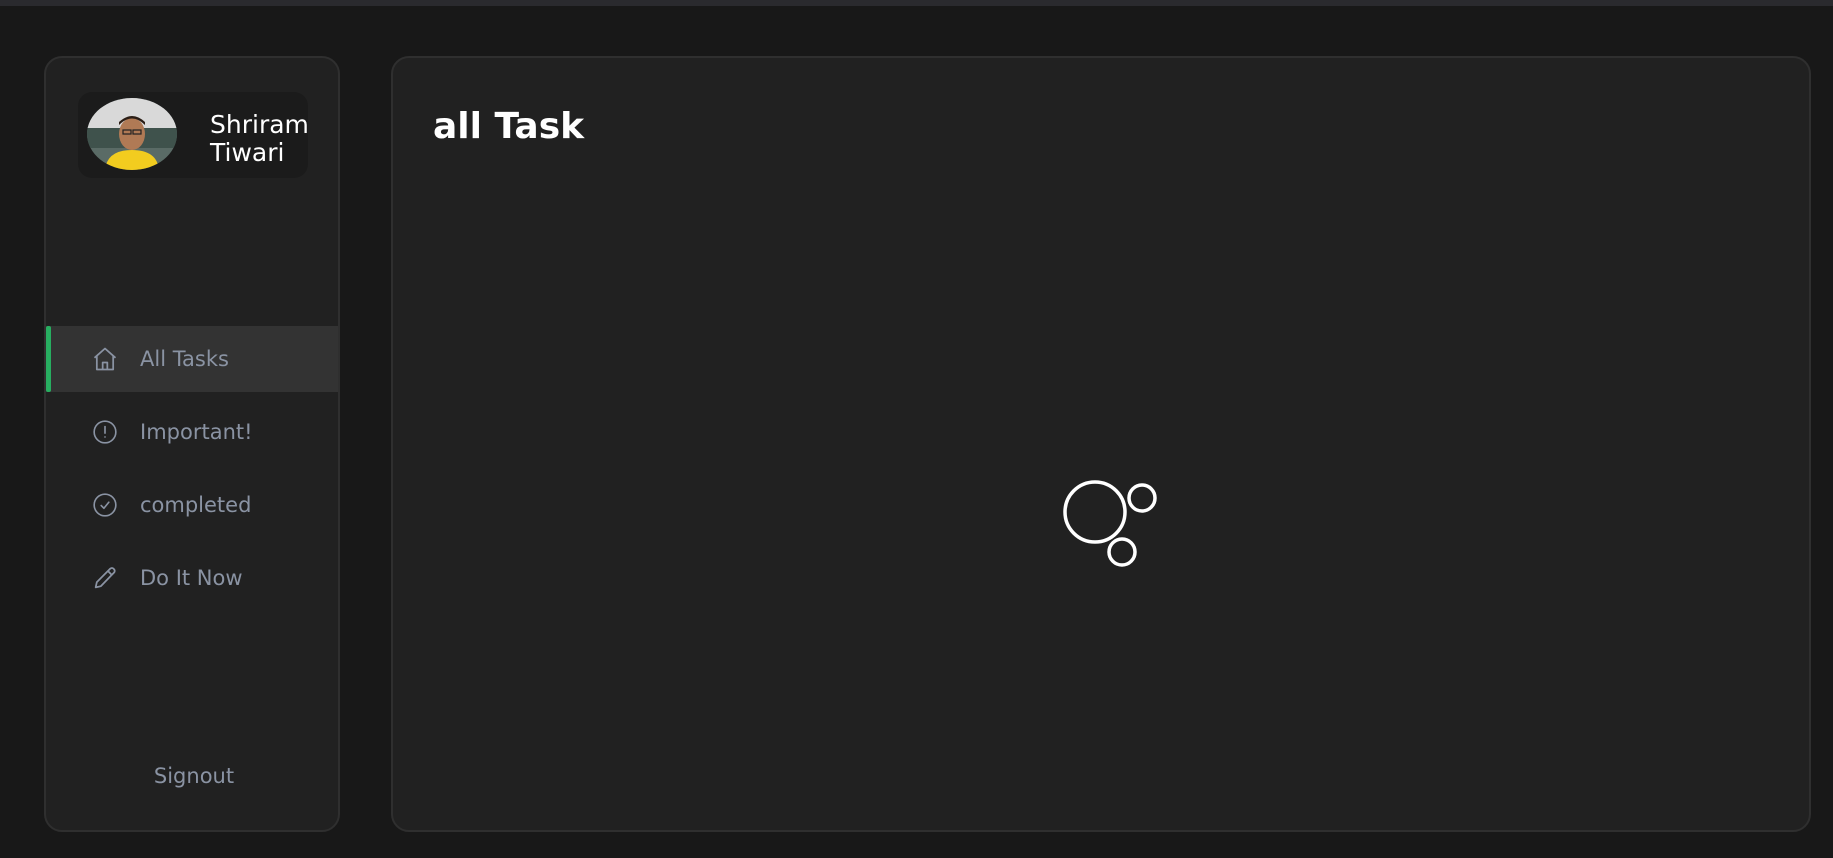 The image size is (1833, 858). Describe the element at coordinates (509, 126) in the screenshot. I see `page-title: all Task` at that location.